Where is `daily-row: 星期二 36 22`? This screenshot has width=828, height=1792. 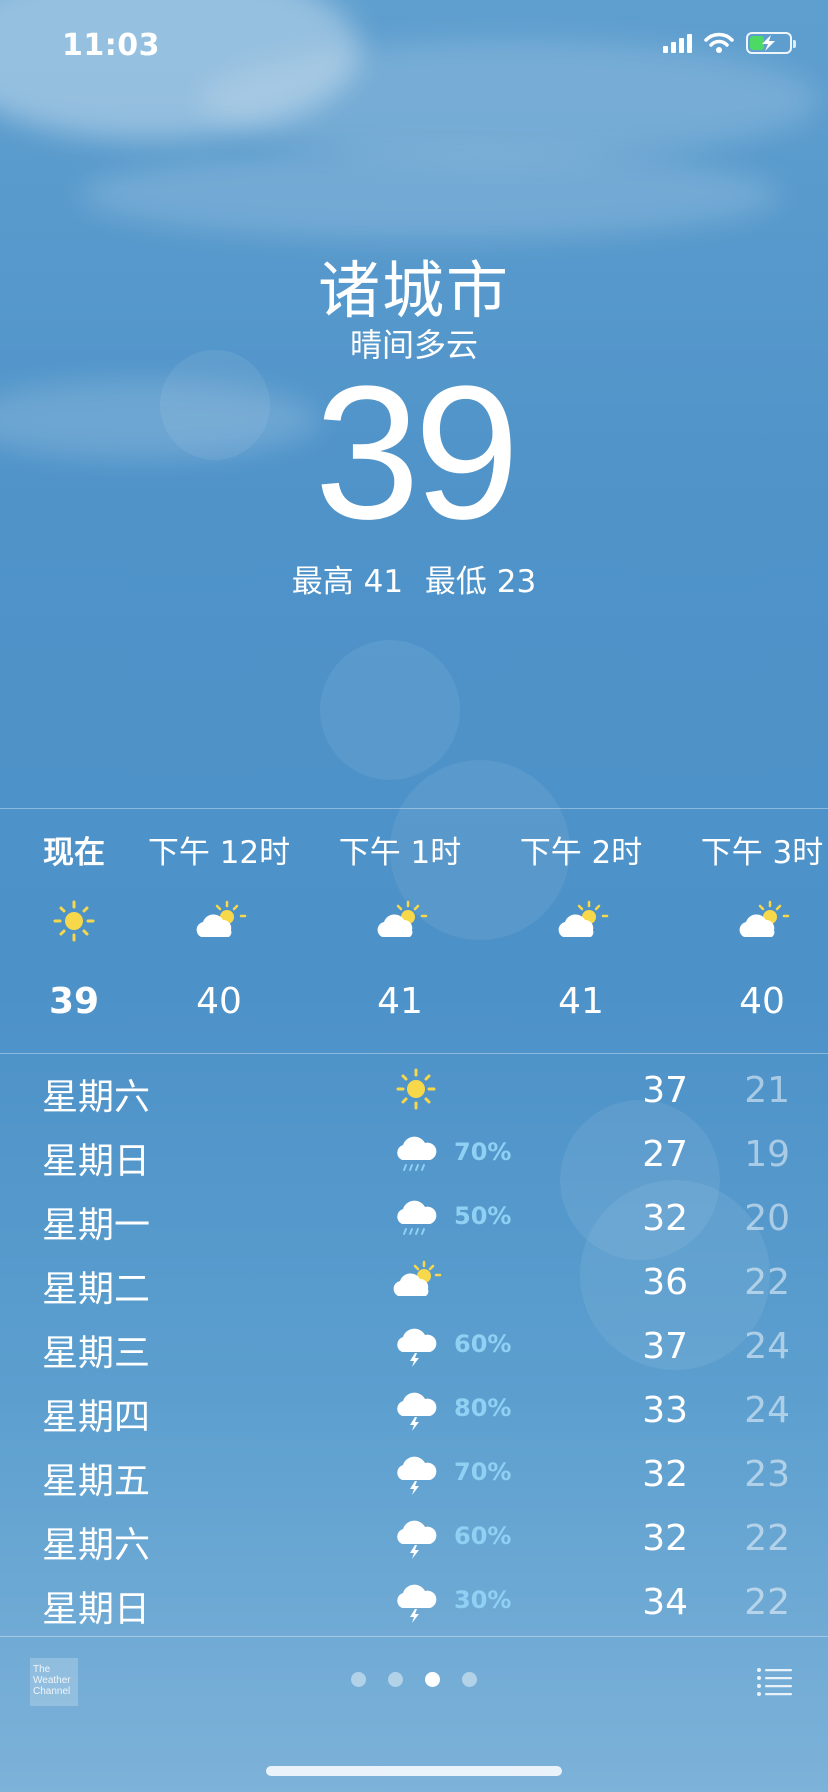 daily-row: 星期二 36 22 is located at coordinates (414, 1282).